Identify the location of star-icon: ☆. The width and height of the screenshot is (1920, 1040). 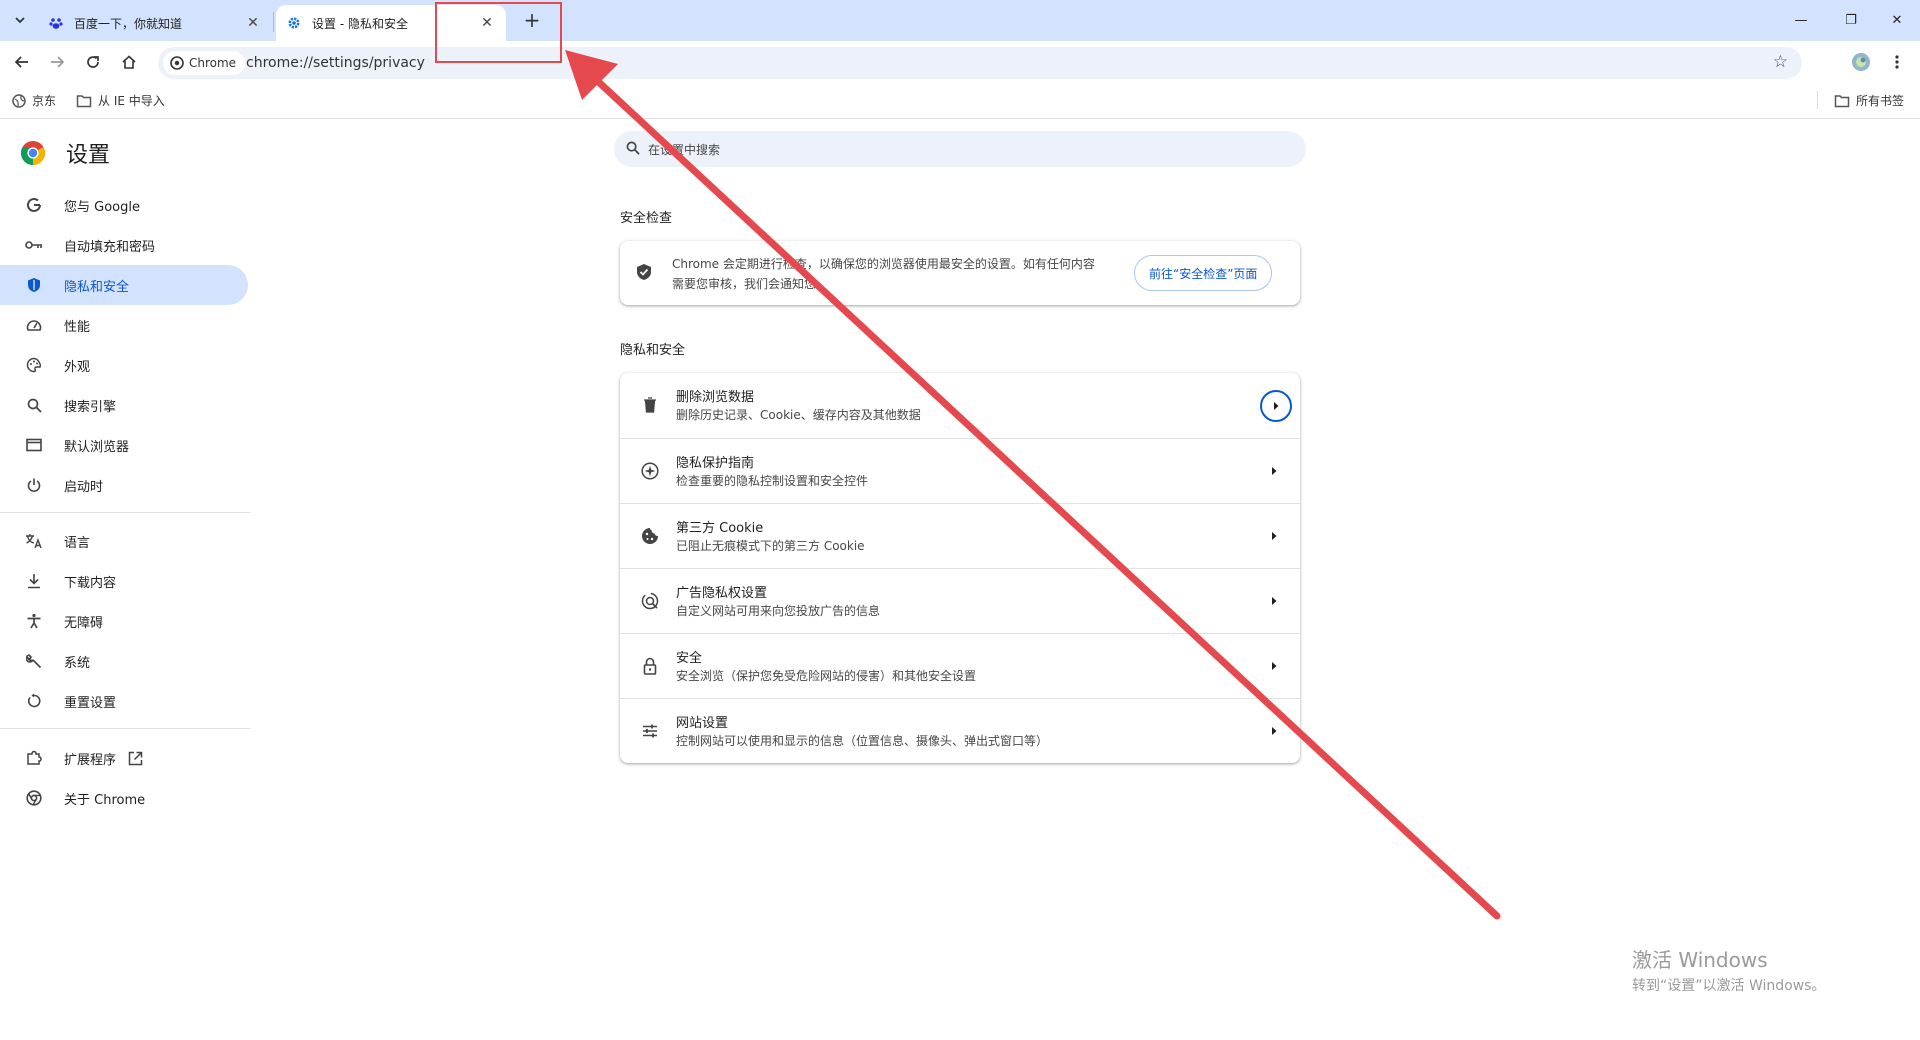
(1780, 62).